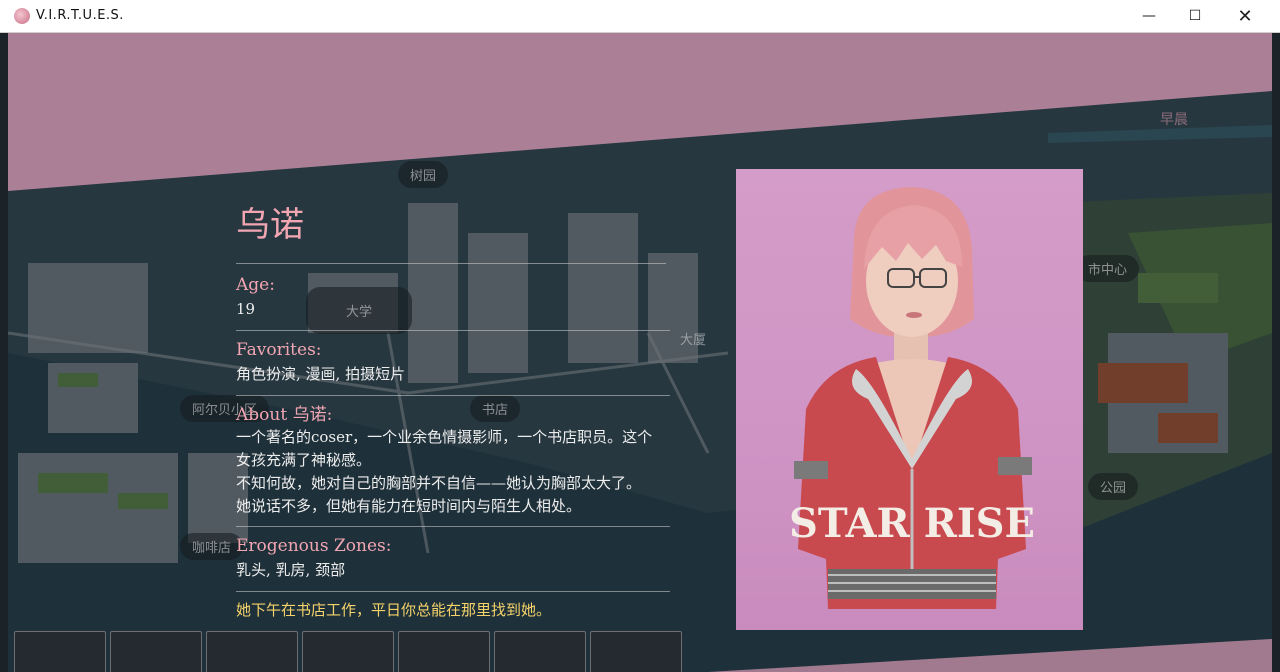  I want to click on favorites-label: Favorites:, so click(279, 350).